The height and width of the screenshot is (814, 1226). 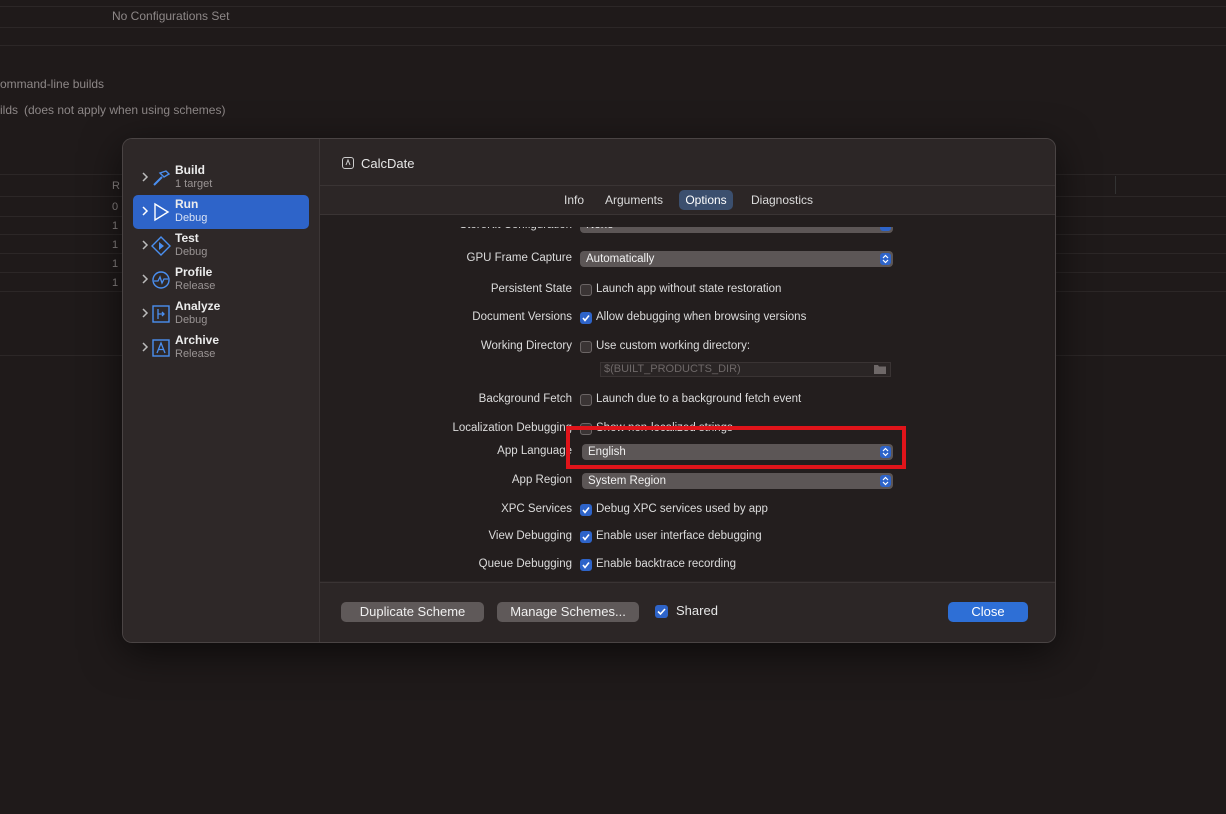 What do you see at coordinates (530, 536) in the screenshot?
I see `view-debugging-label: View Debugging` at bounding box center [530, 536].